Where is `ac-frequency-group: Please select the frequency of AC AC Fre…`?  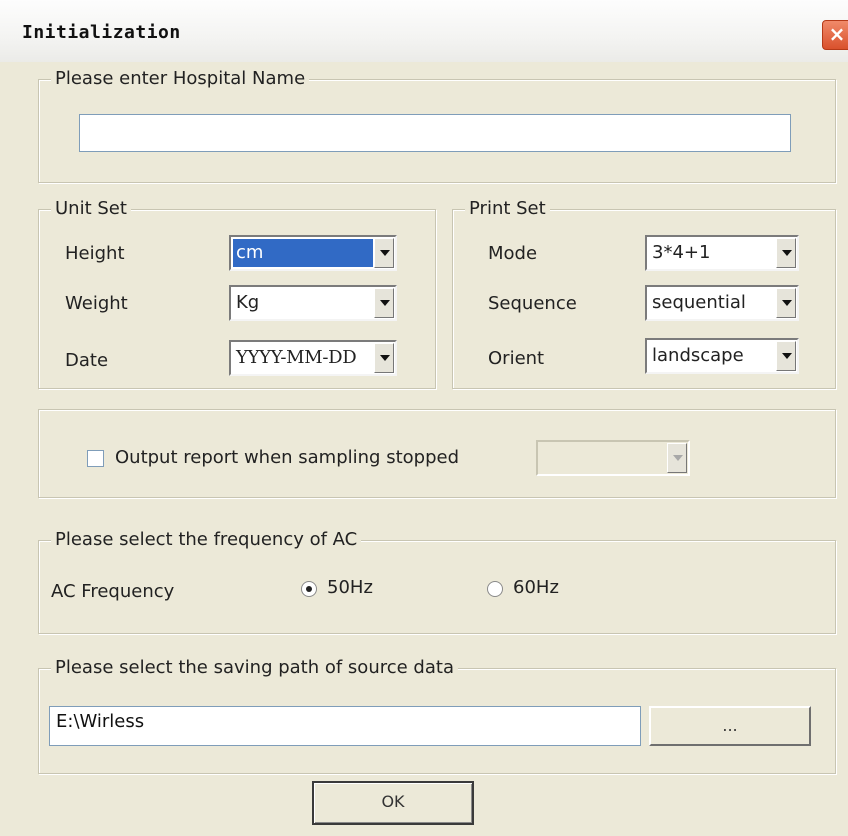
ac-frequency-group: Please select the frequency of AC AC Fre… is located at coordinates (437, 581).